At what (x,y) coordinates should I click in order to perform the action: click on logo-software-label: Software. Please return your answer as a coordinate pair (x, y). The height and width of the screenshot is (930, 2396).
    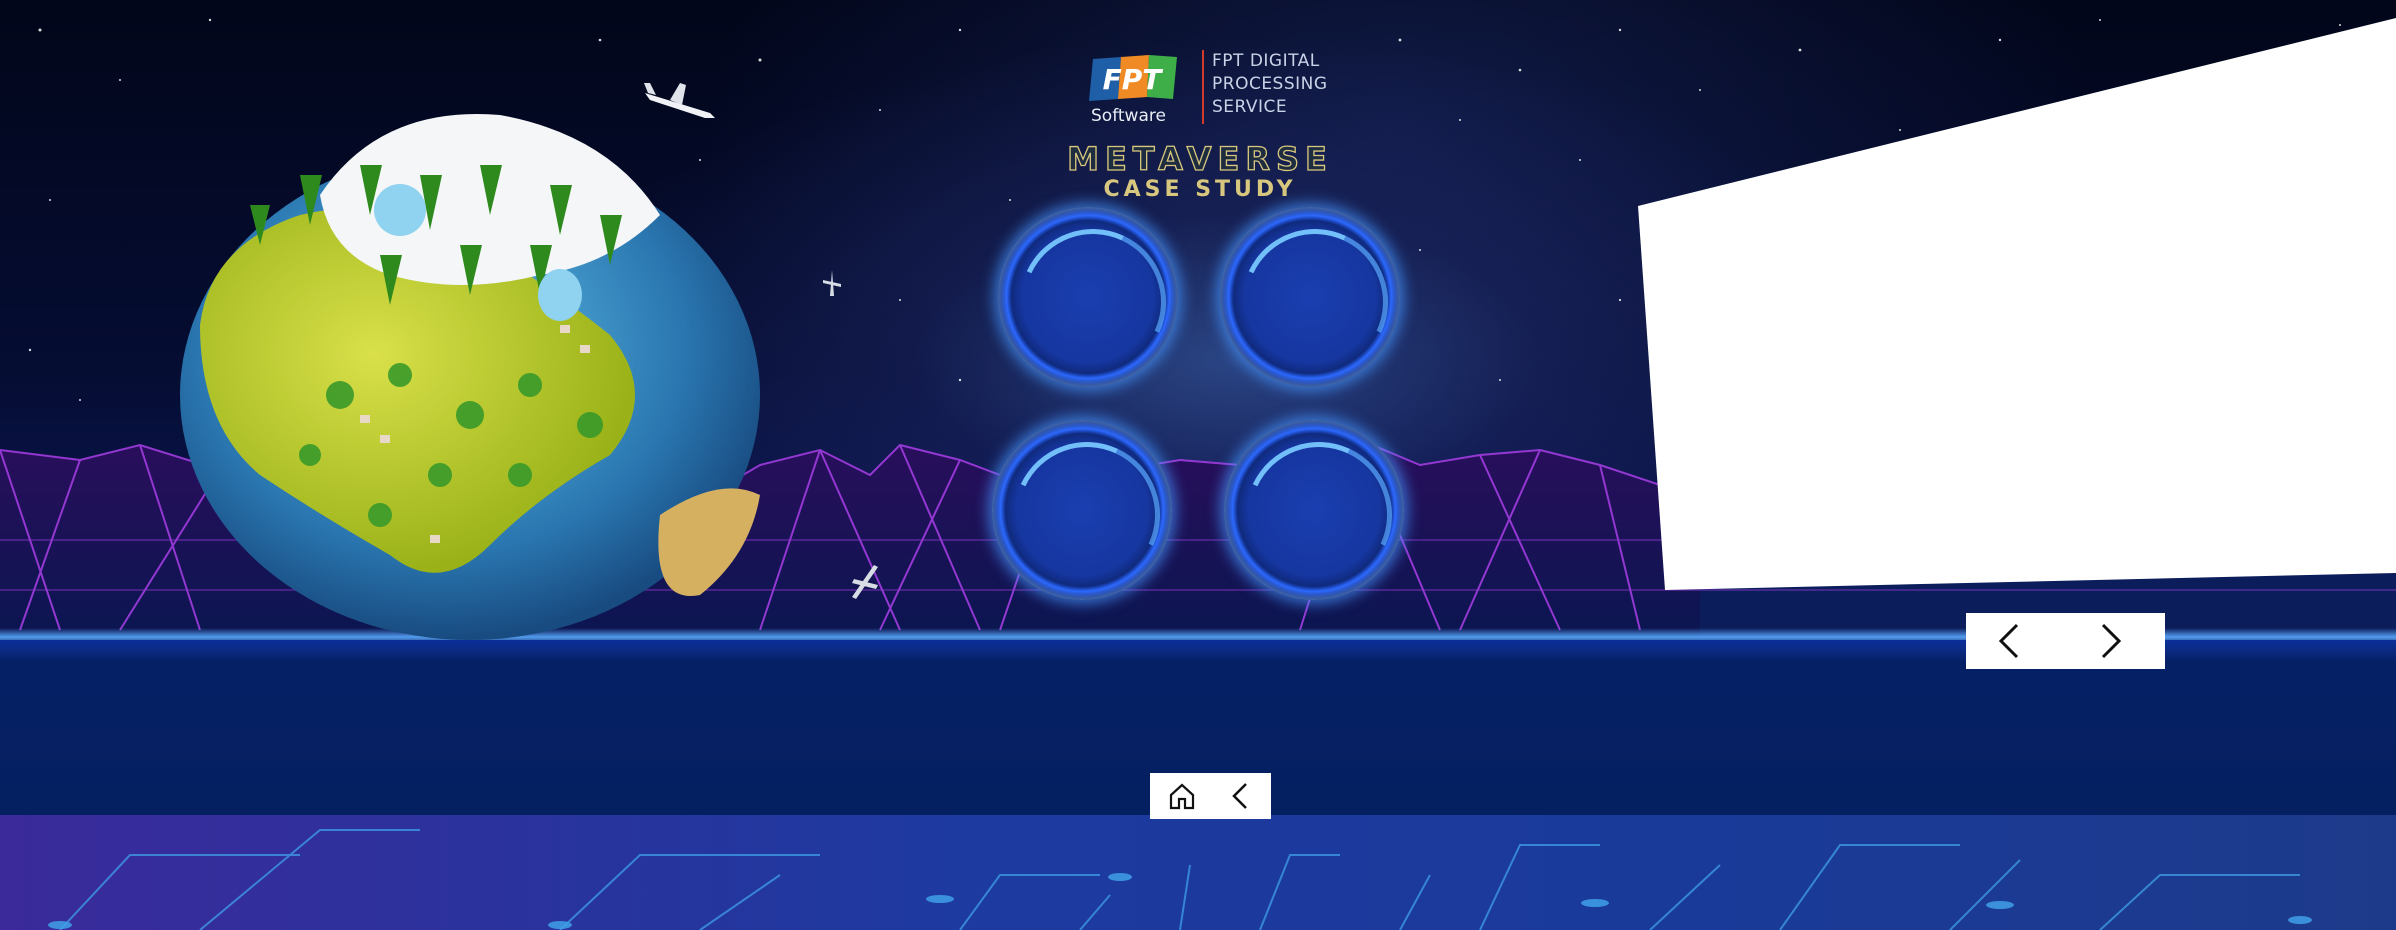
    Looking at the image, I should click on (1128, 116).